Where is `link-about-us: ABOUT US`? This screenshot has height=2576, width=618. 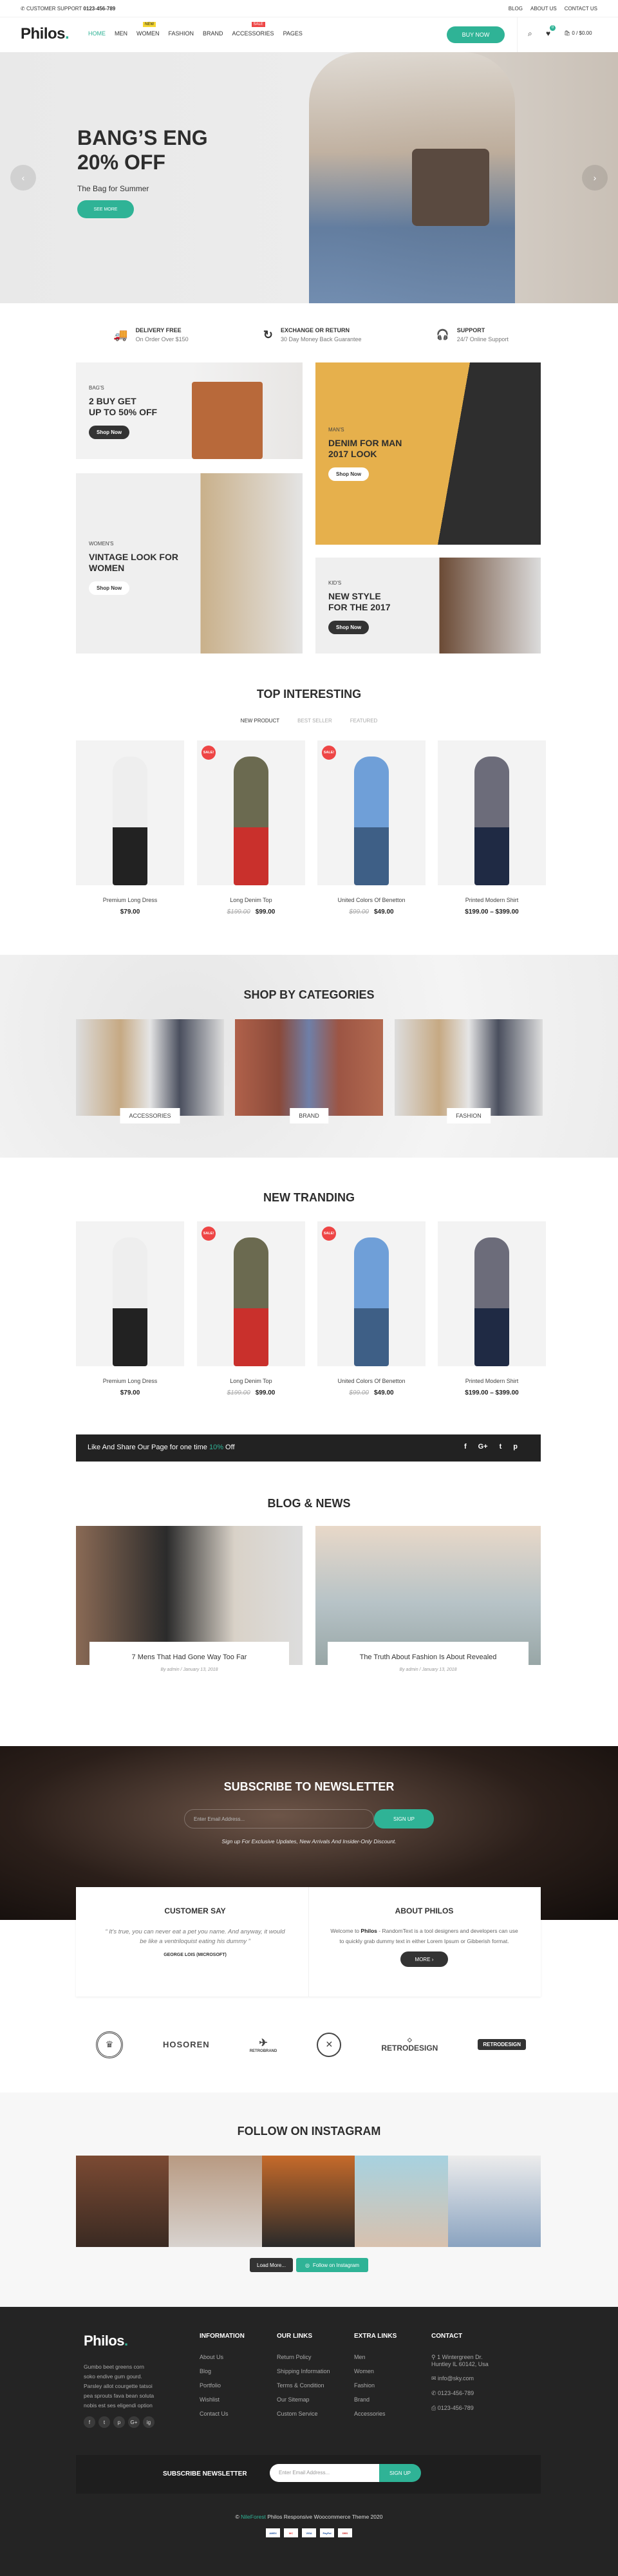 link-about-us: ABOUT US is located at coordinates (543, 9).